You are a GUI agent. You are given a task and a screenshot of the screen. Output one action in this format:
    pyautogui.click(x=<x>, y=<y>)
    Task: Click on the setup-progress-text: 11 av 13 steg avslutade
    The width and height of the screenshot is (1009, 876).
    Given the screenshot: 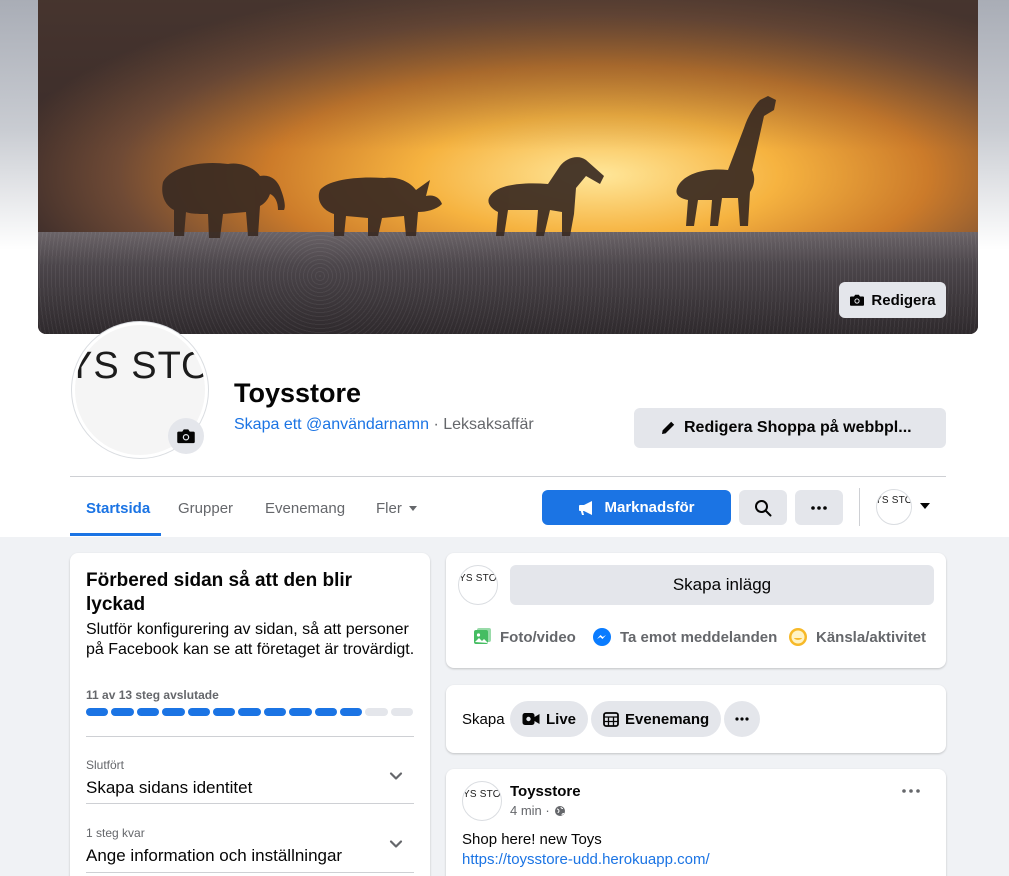 What is the action you would take?
    pyautogui.click(x=152, y=695)
    